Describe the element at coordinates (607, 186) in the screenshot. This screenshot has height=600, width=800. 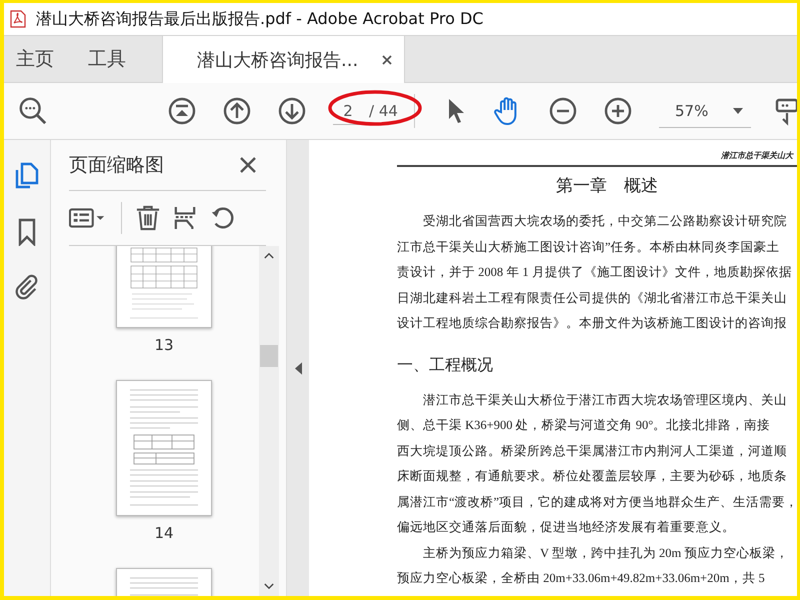
I see `chapter-title: 第一章 概述` at that location.